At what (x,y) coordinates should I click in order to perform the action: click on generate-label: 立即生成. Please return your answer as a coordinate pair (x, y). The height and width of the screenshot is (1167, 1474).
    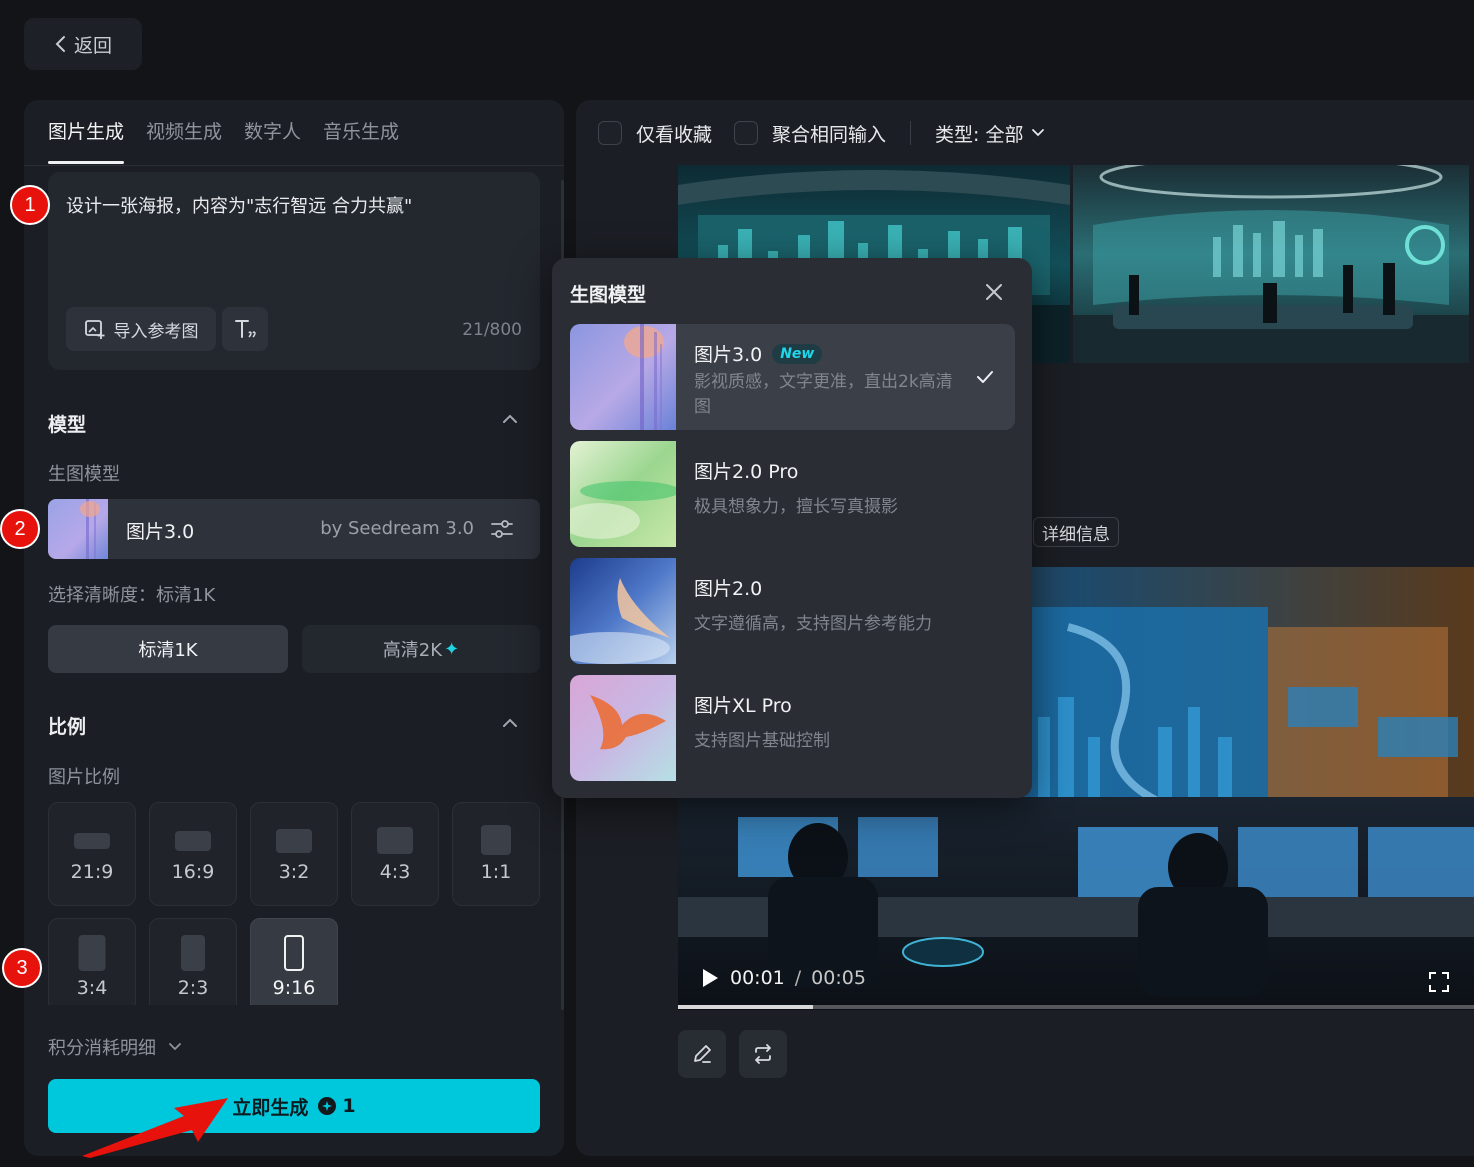
    Looking at the image, I should click on (270, 1107).